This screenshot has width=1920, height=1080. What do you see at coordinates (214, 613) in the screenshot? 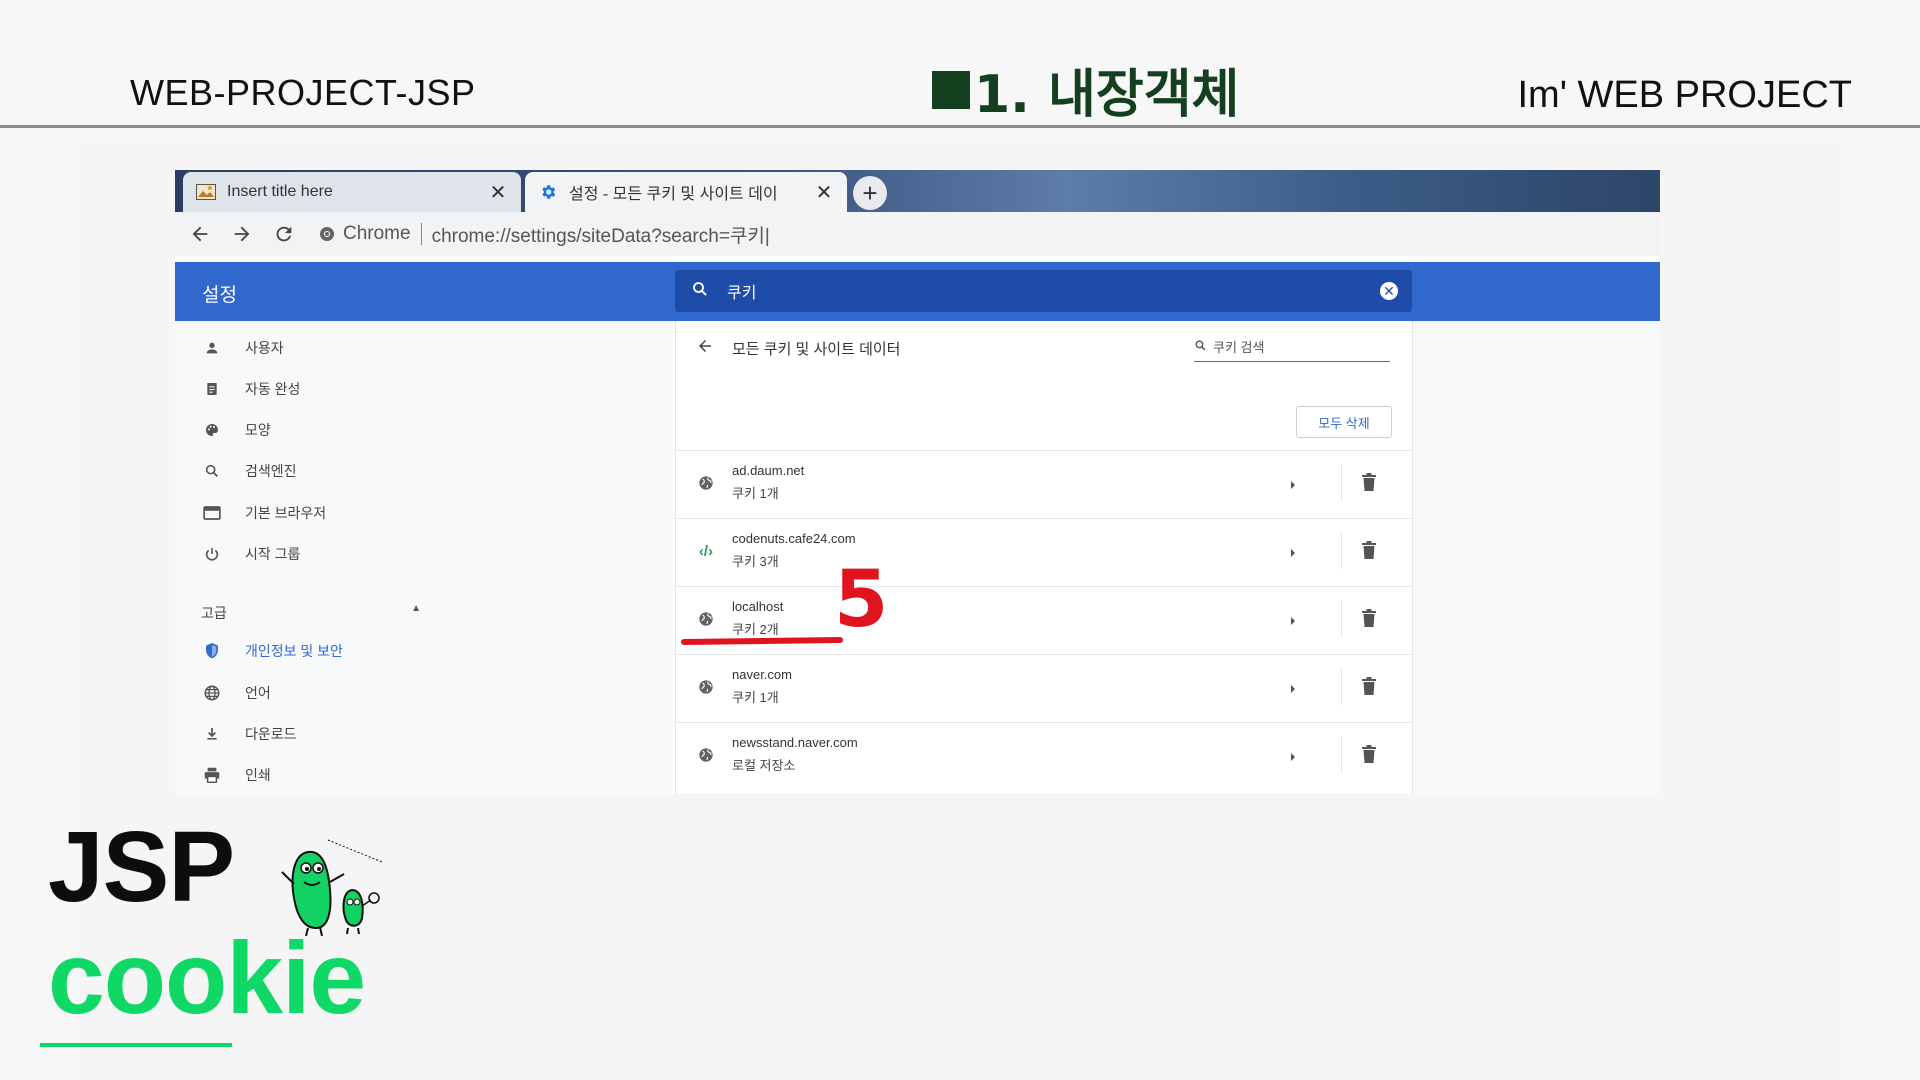
I see `advanced-label: 고급` at bounding box center [214, 613].